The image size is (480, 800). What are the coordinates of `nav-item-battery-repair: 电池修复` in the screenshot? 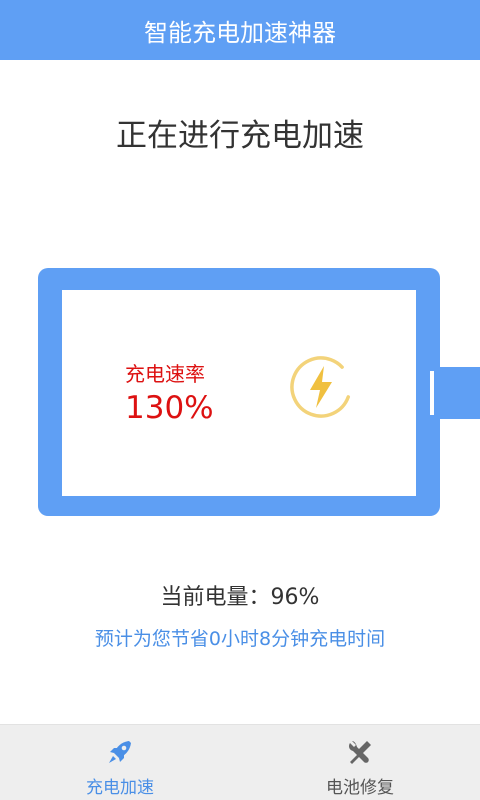 It's located at (360, 762).